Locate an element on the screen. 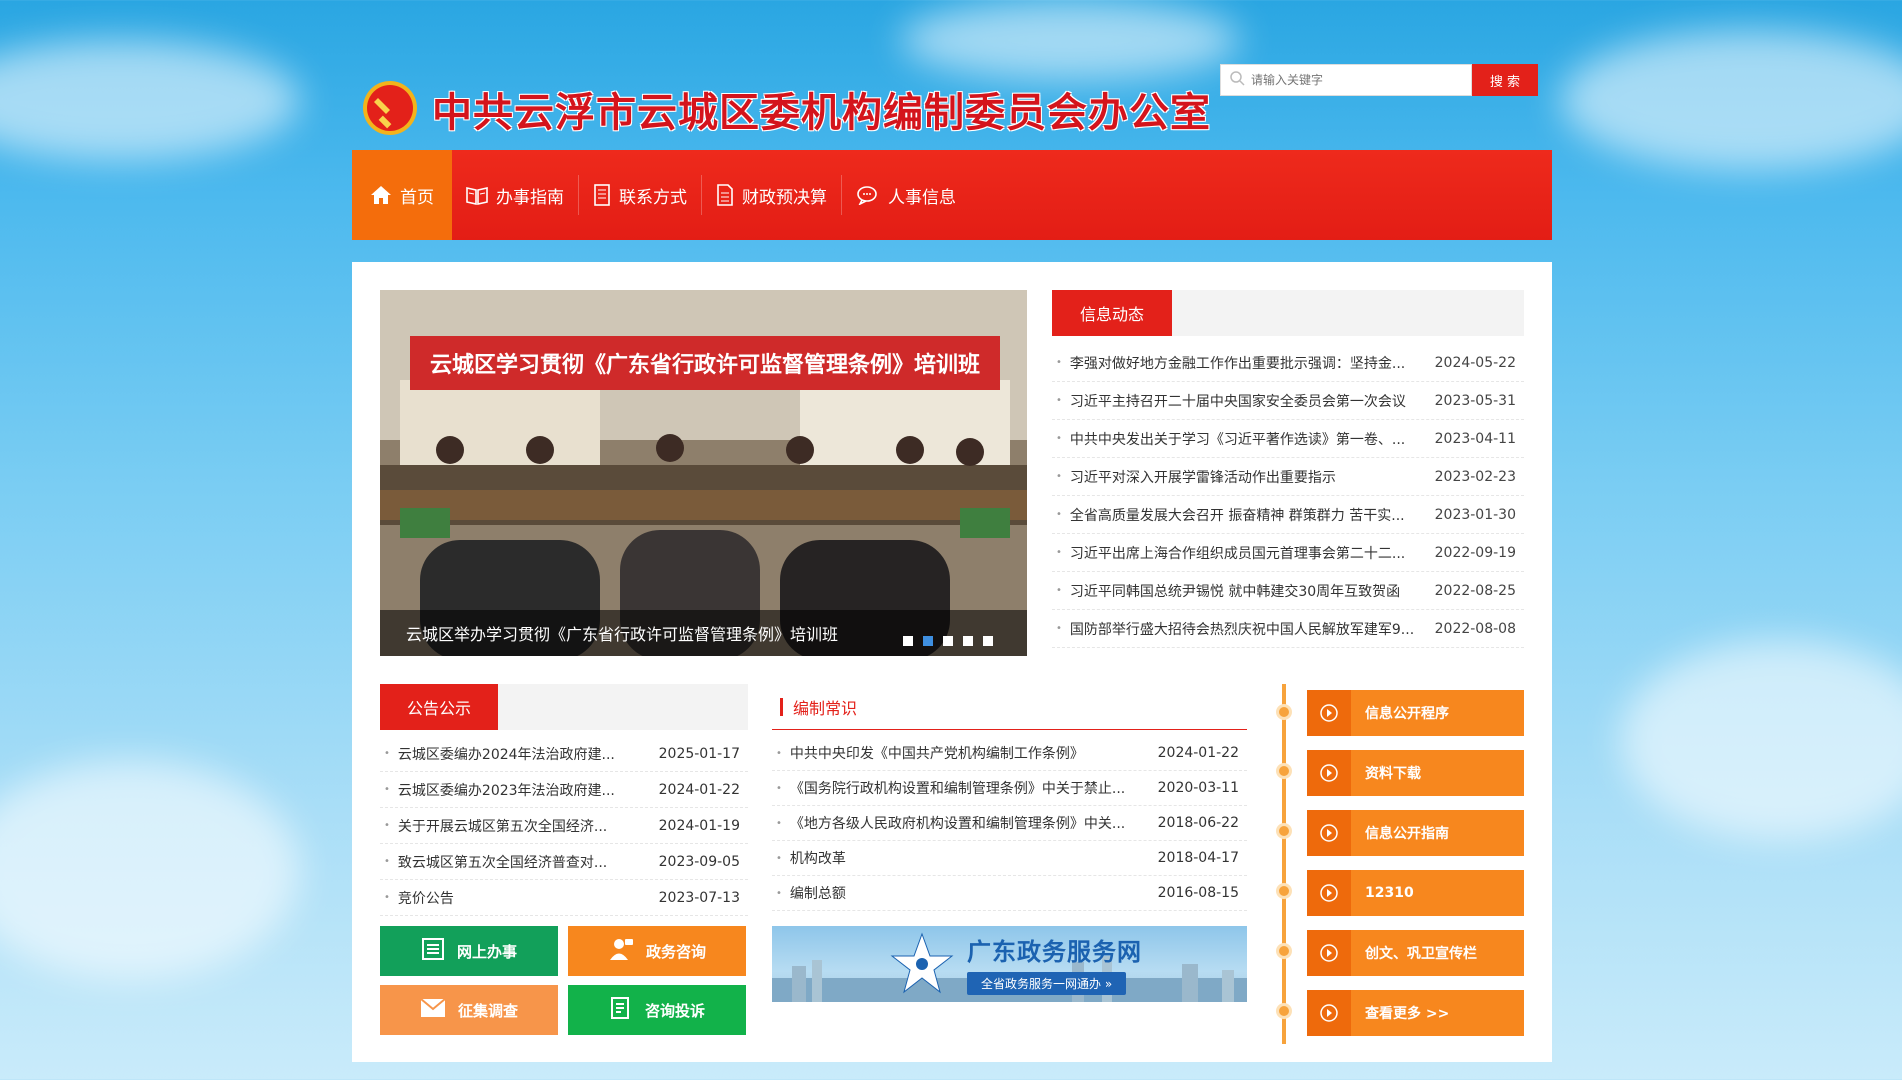  list-item: • 习近平出席上海合作组织成员国元首理事会第二十二... 2022-09-19 is located at coordinates (1288, 553).